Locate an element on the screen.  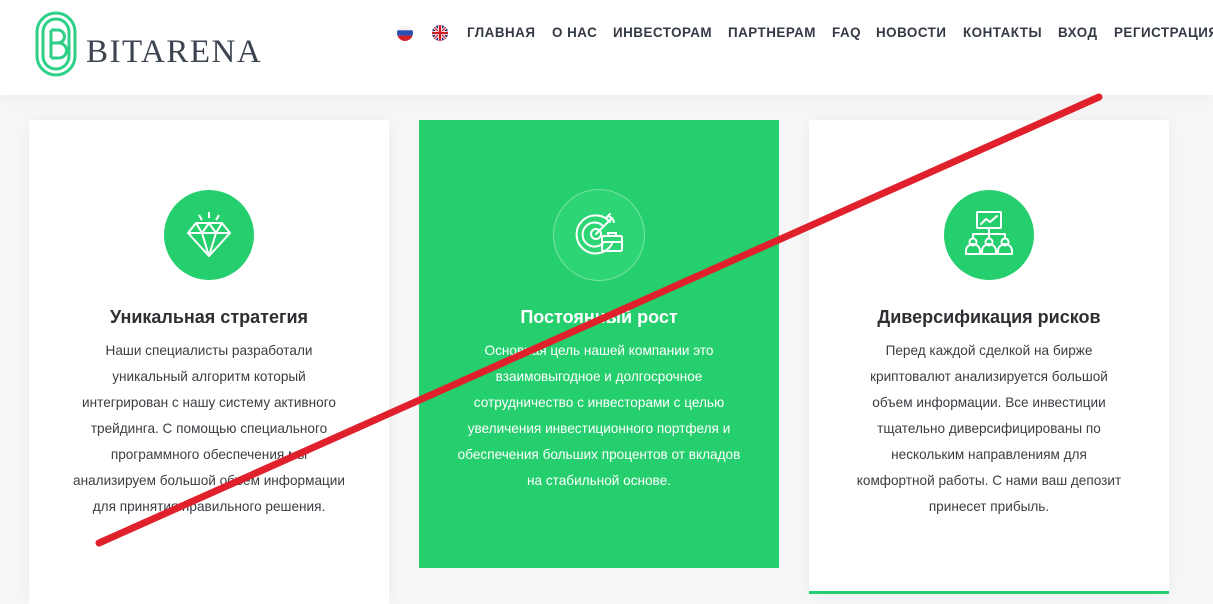
nav-faq: FAQ is located at coordinates (846, 33).